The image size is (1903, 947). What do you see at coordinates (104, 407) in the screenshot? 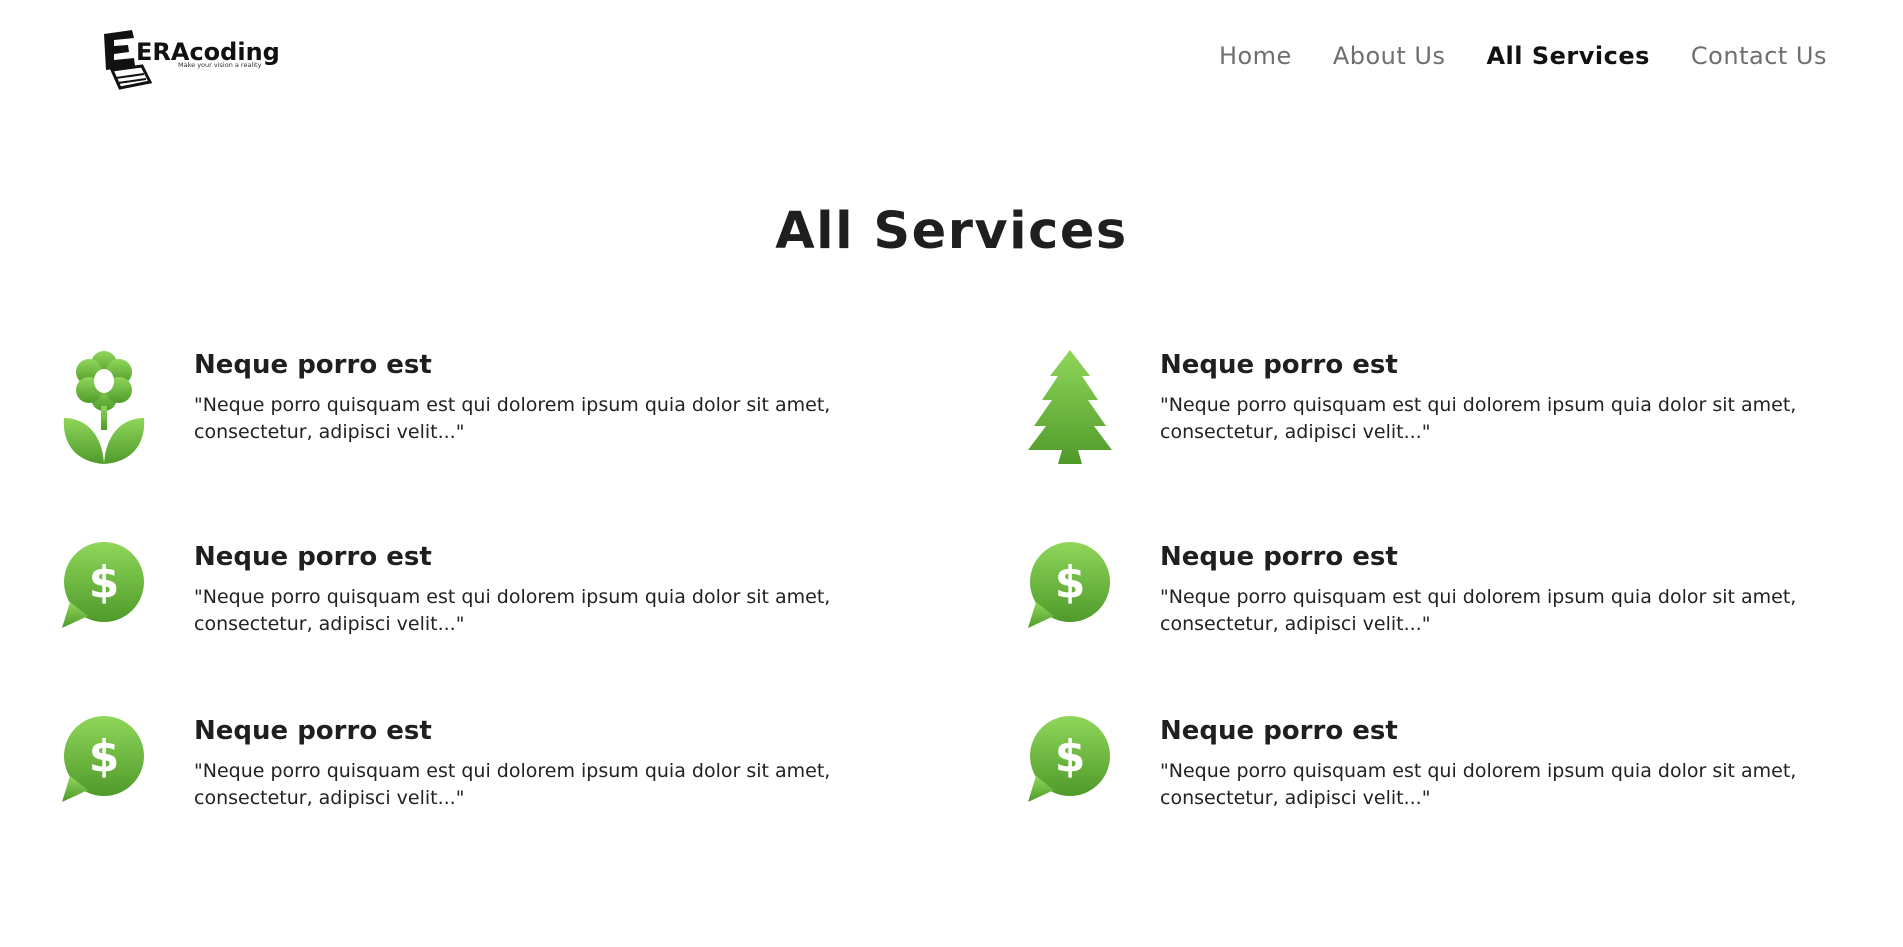
I see `flower-icon` at bounding box center [104, 407].